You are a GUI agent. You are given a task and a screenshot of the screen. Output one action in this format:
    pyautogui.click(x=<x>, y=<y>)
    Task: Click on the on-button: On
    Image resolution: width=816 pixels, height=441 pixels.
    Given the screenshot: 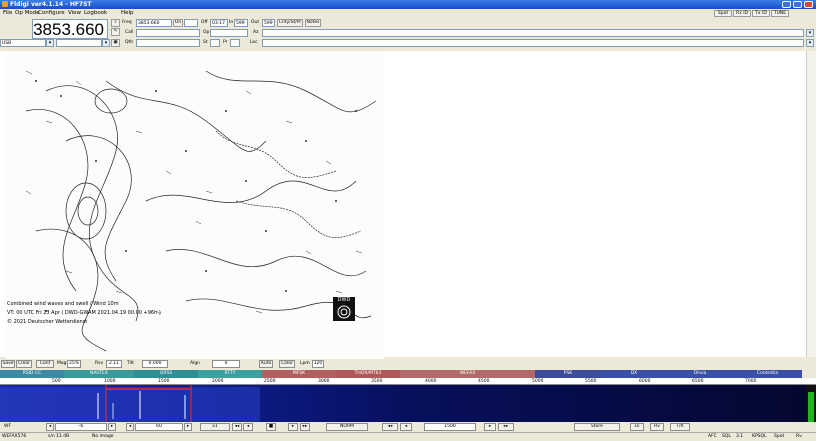 What is the action you would take?
    pyautogui.click(x=178, y=23)
    